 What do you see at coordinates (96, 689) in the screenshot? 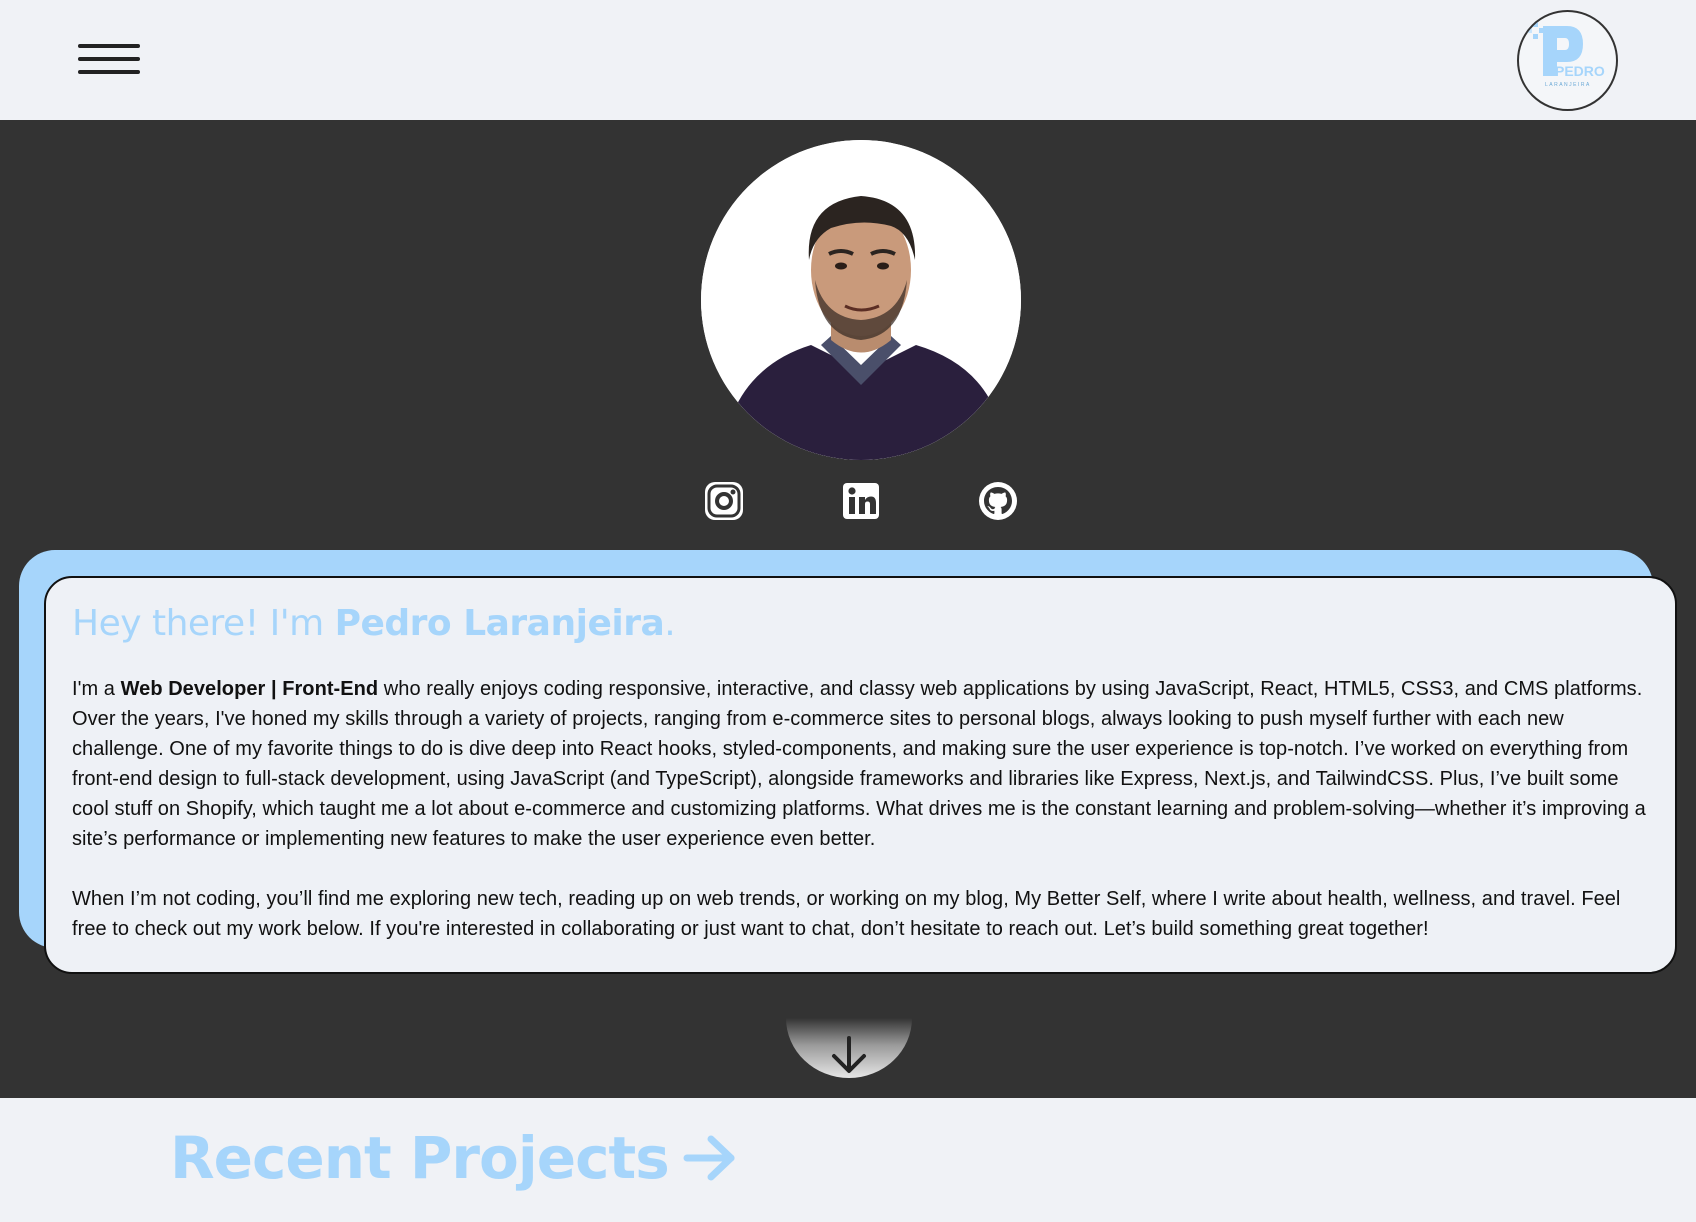
I see `p1-prefix: I'm a` at bounding box center [96, 689].